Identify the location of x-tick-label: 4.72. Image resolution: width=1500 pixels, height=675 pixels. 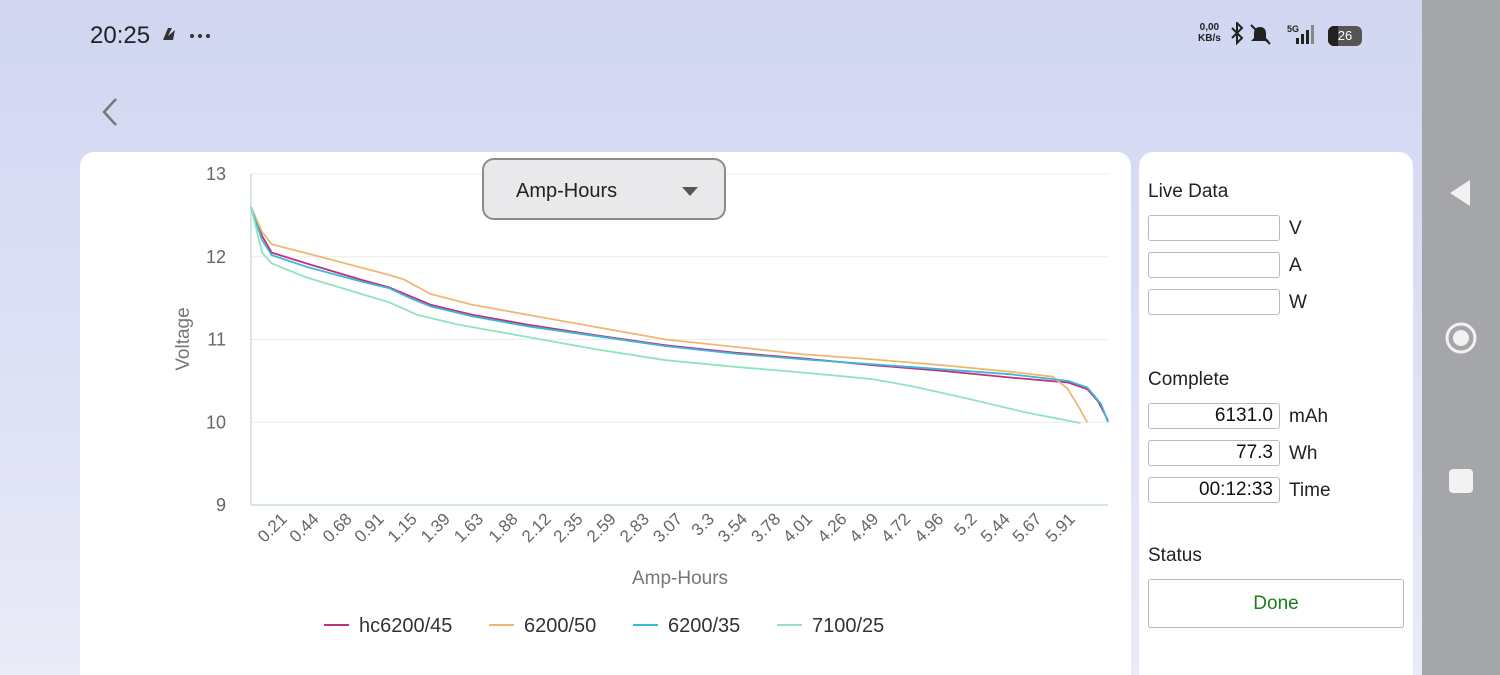
(895, 527).